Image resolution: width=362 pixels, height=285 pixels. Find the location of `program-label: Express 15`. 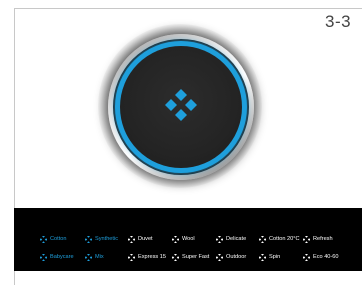

program-label: Express 15 is located at coordinates (152, 257).